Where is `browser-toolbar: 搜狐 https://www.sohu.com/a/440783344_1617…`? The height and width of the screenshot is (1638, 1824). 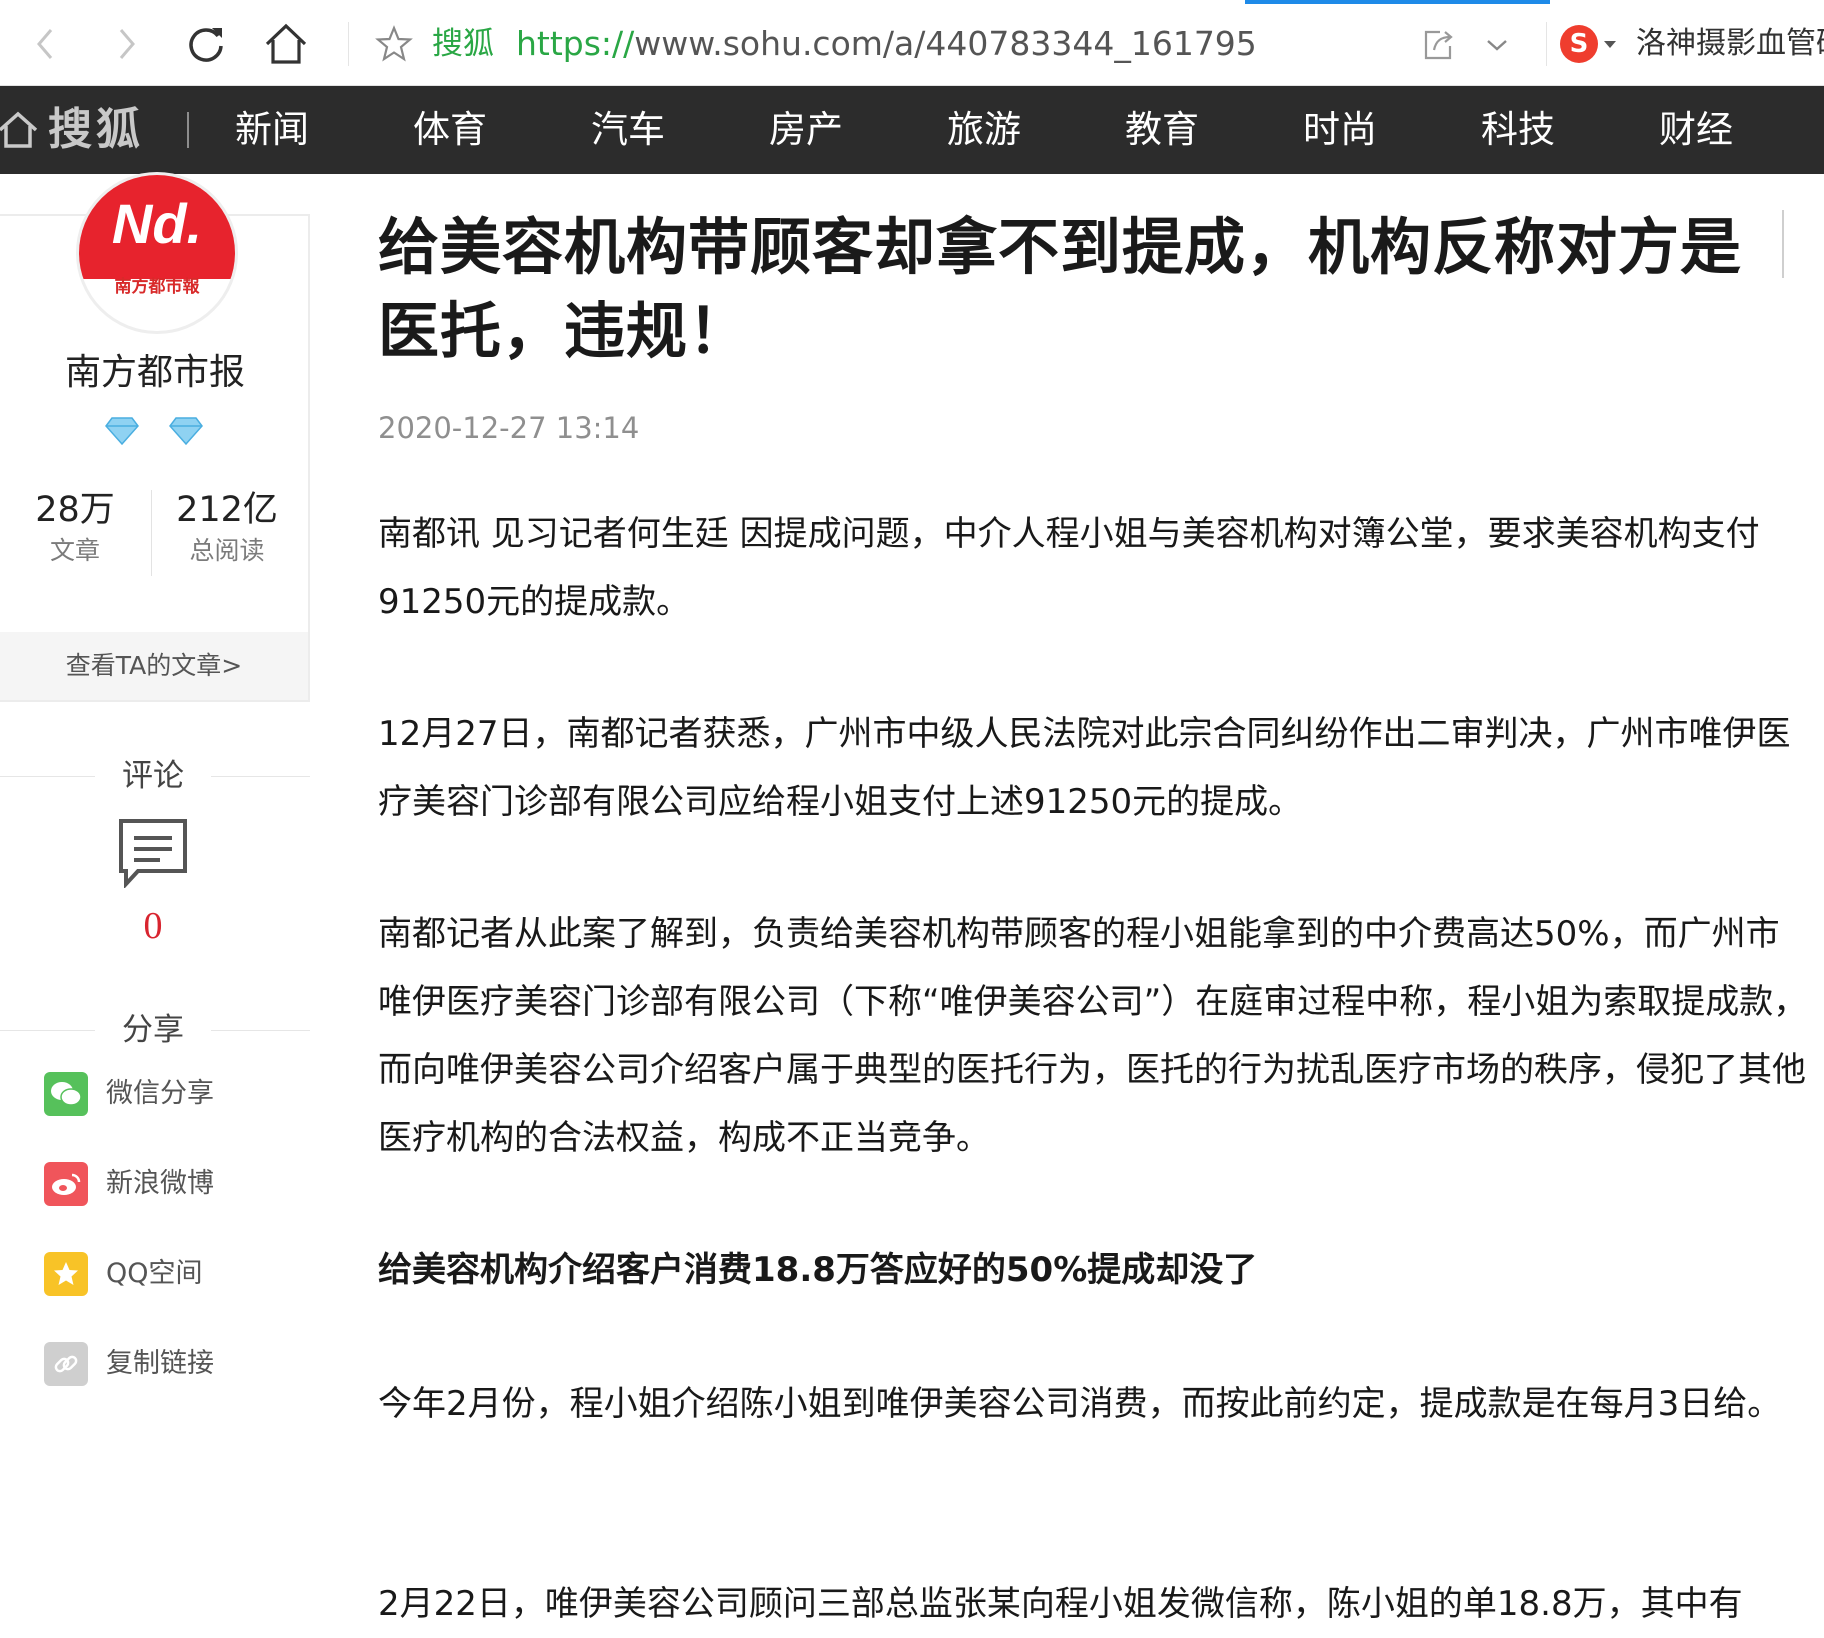
browser-toolbar: 搜狐 https://www.sohu.com/a/440783344_1617… is located at coordinates (912, 43).